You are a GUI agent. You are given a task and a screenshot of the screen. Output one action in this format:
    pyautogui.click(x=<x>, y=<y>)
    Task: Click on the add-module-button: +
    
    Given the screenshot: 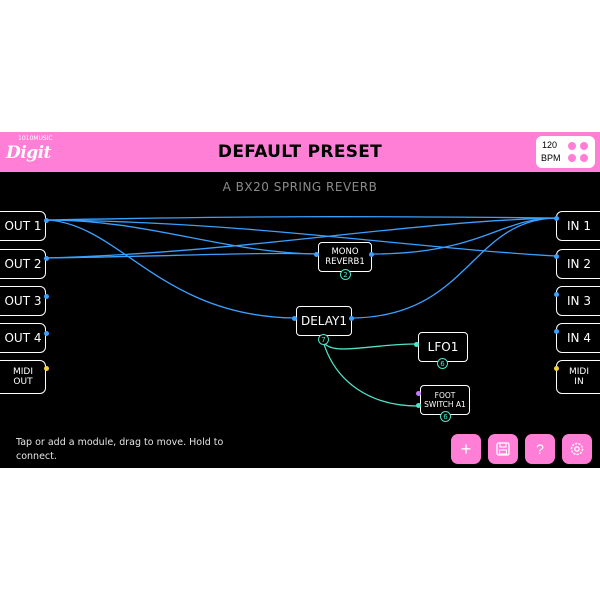 What is the action you would take?
    pyautogui.click(x=466, y=449)
    